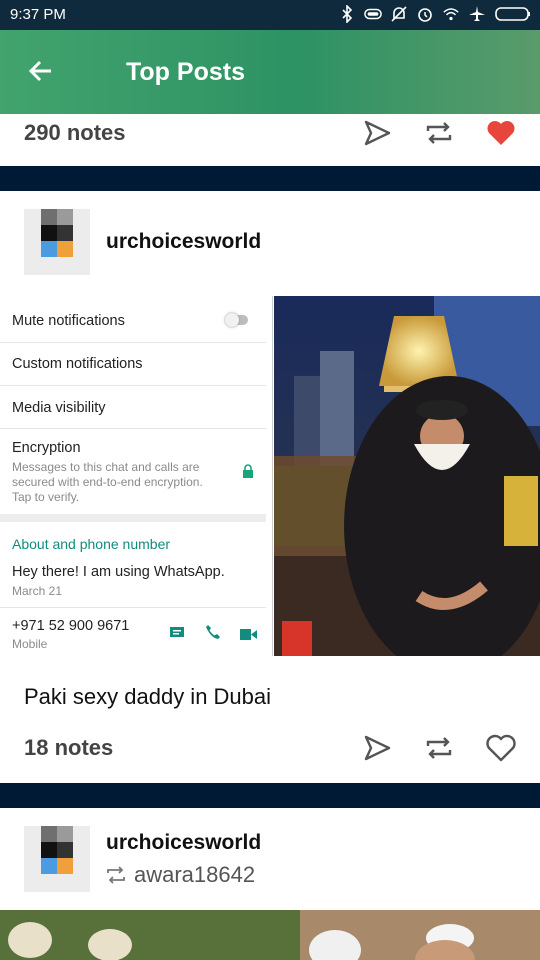 Image resolution: width=540 pixels, height=960 pixels. Describe the element at coordinates (37, 591) in the screenshot. I see `about-date: March 21` at that location.